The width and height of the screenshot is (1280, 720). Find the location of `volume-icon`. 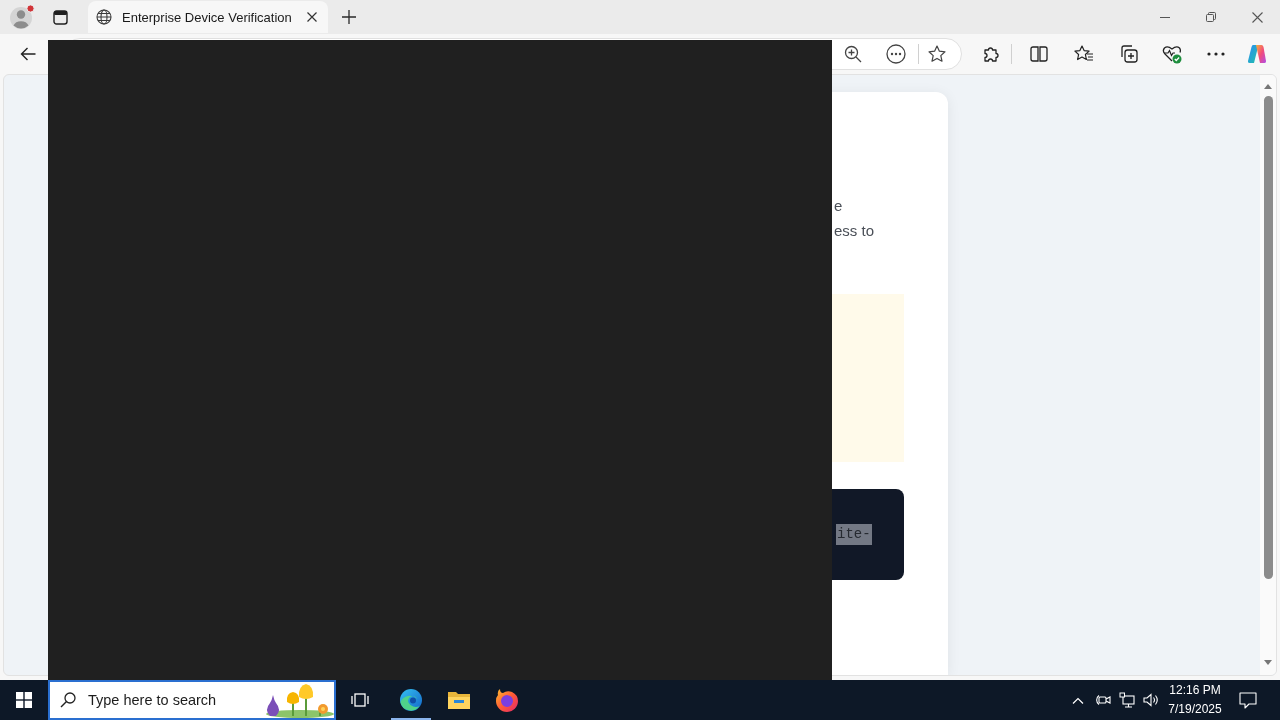

volume-icon is located at coordinates (1151, 700).